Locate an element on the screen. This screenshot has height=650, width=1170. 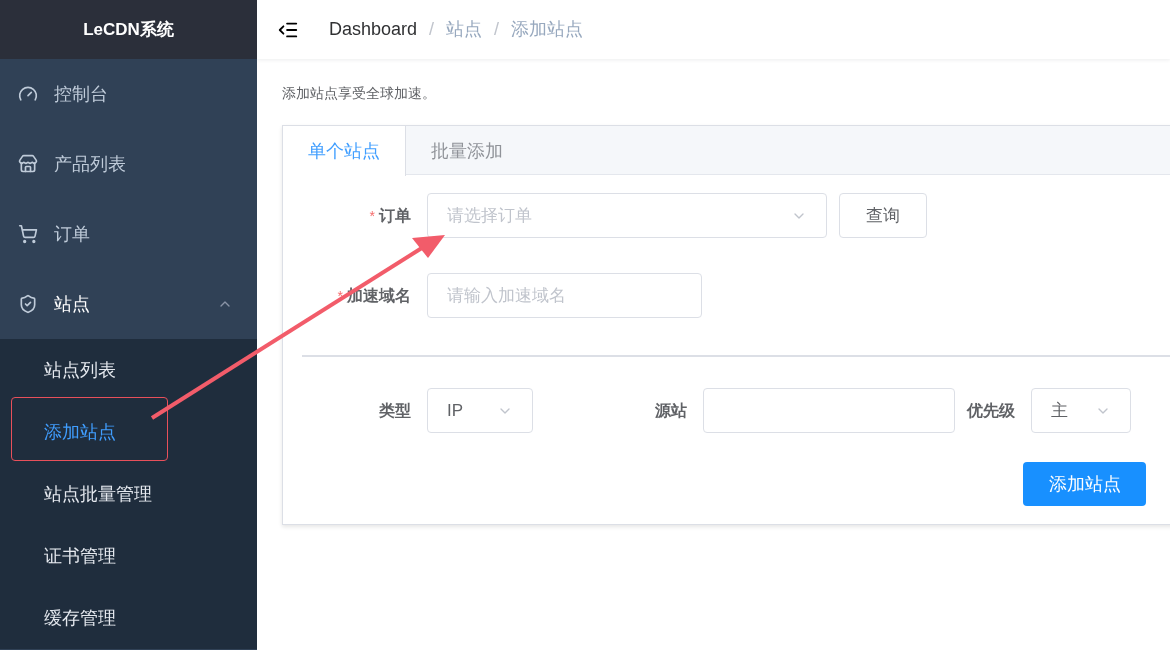
priority-select: 主 is located at coordinates (1081, 410).